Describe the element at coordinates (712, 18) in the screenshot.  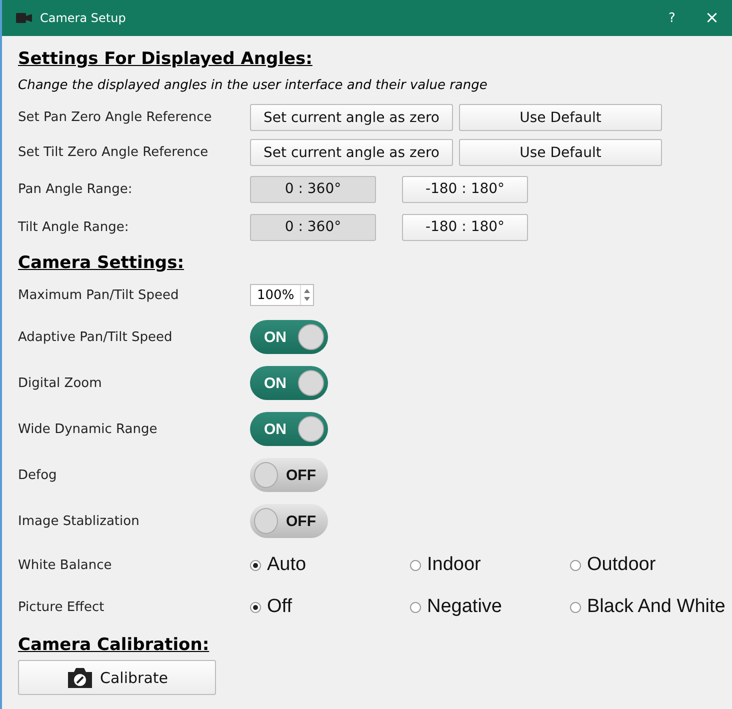
I see `close-button: ×` at that location.